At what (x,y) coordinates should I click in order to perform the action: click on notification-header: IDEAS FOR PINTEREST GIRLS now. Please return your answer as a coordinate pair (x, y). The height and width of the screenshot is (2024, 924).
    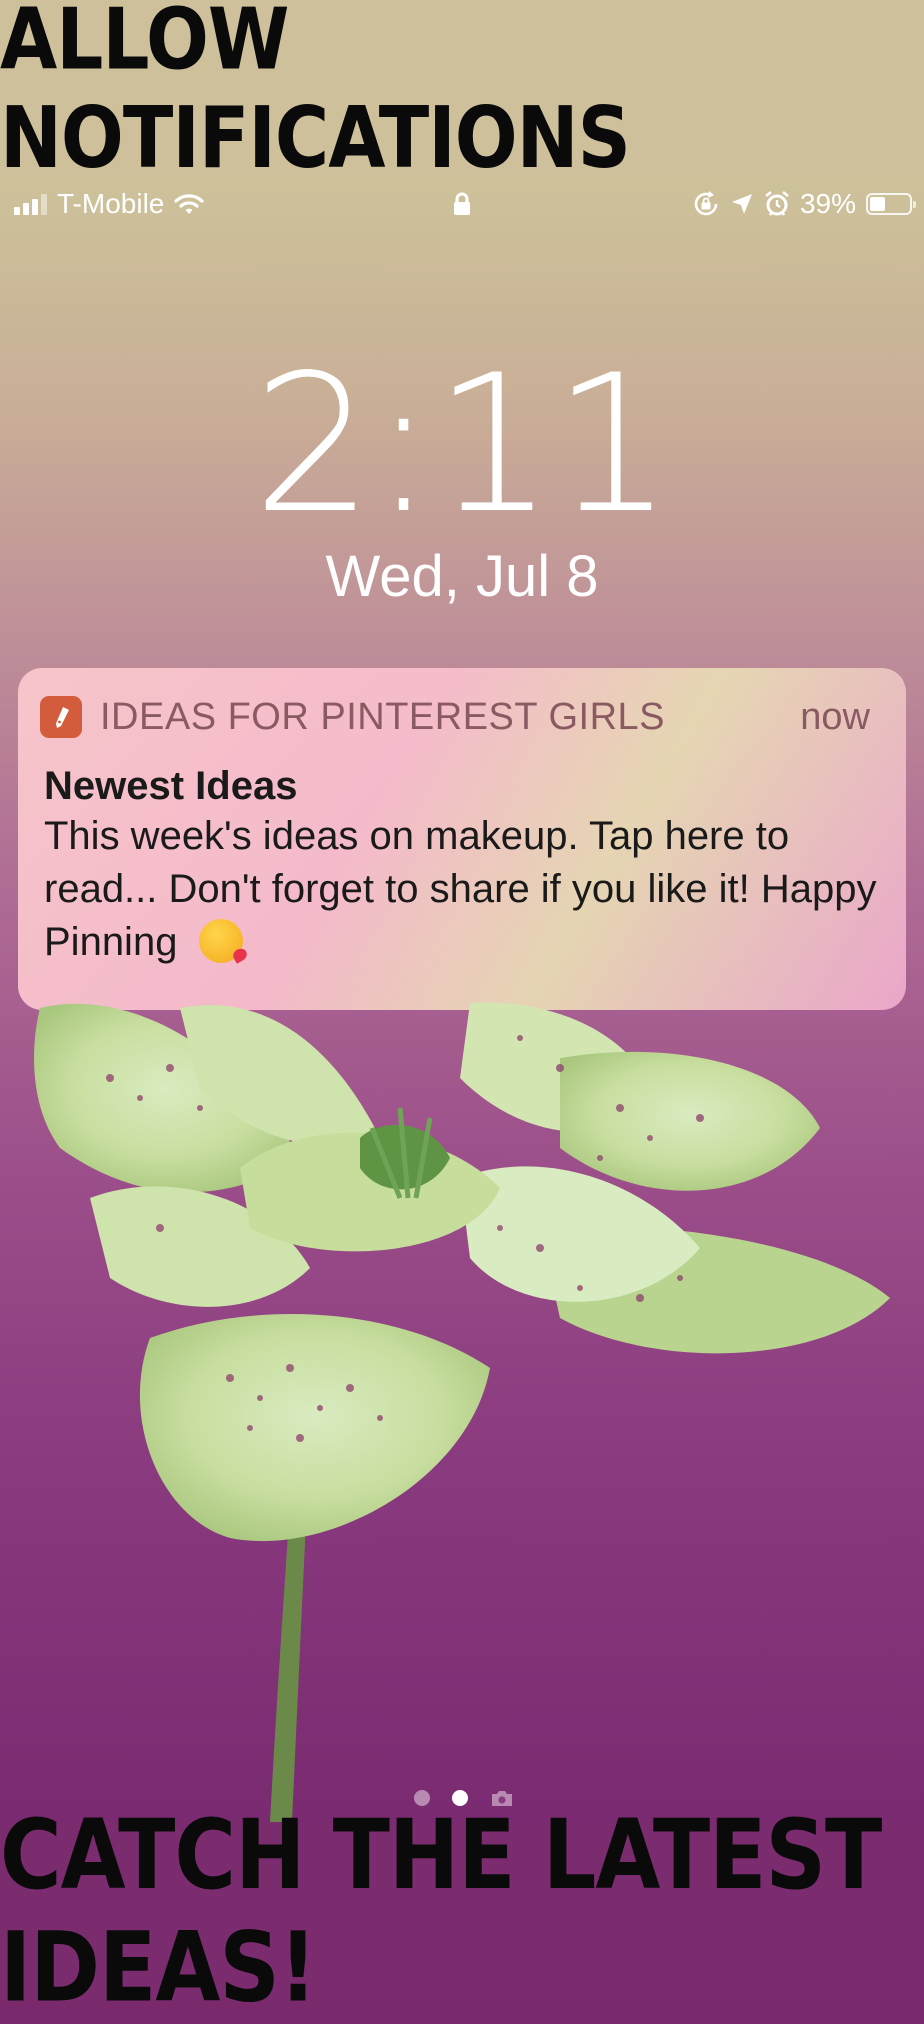
    Looking at the image, I should click on (455, 717).